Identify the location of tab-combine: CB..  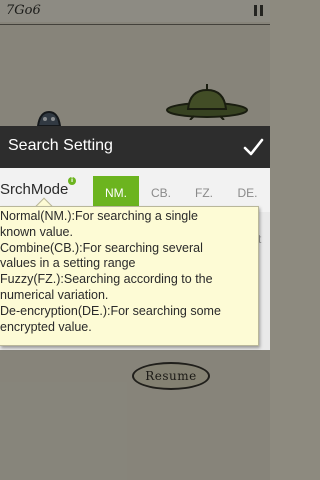
(161, 193).